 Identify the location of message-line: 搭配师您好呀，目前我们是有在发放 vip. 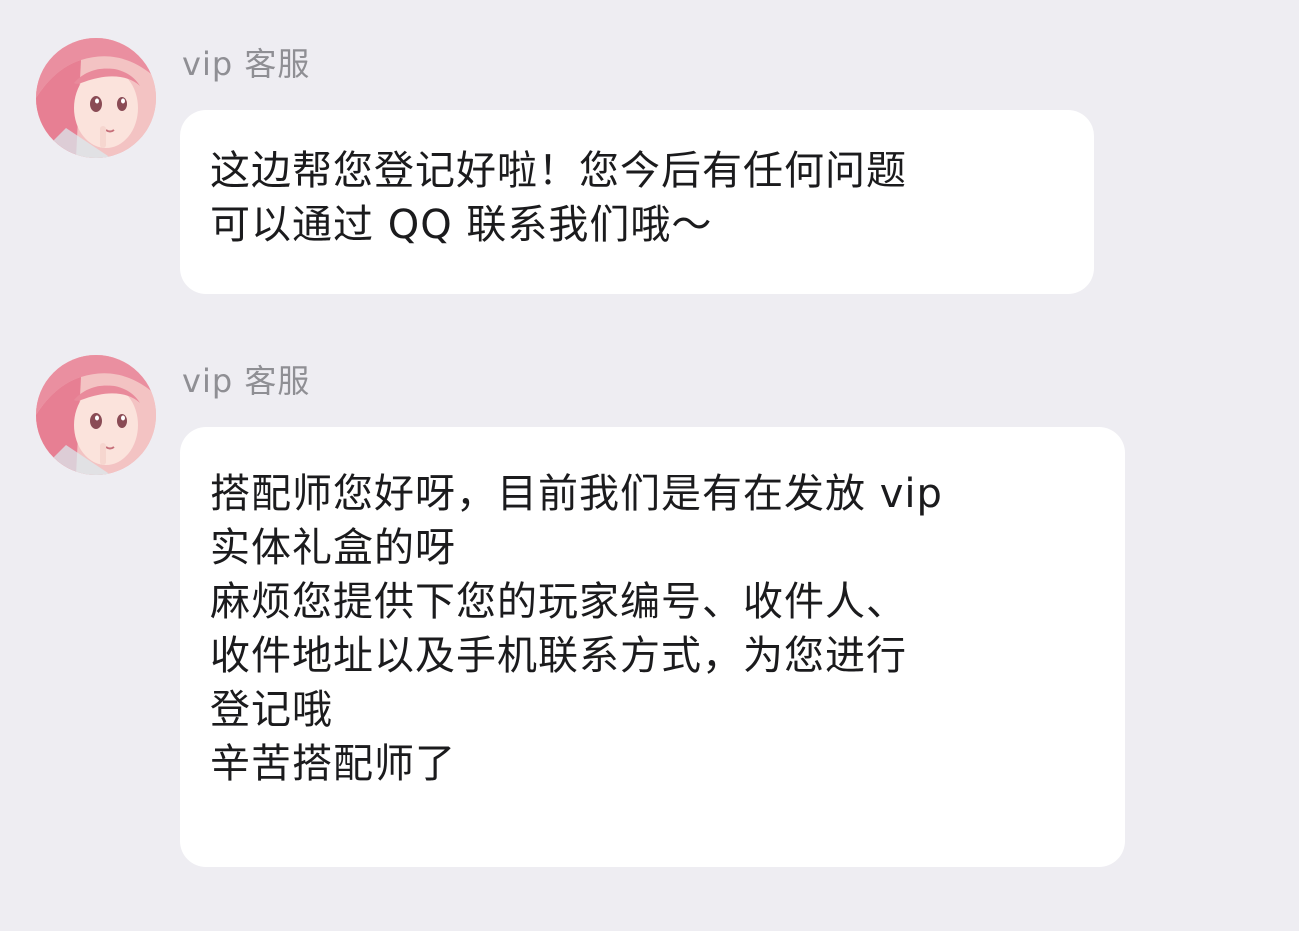
(576, 494).